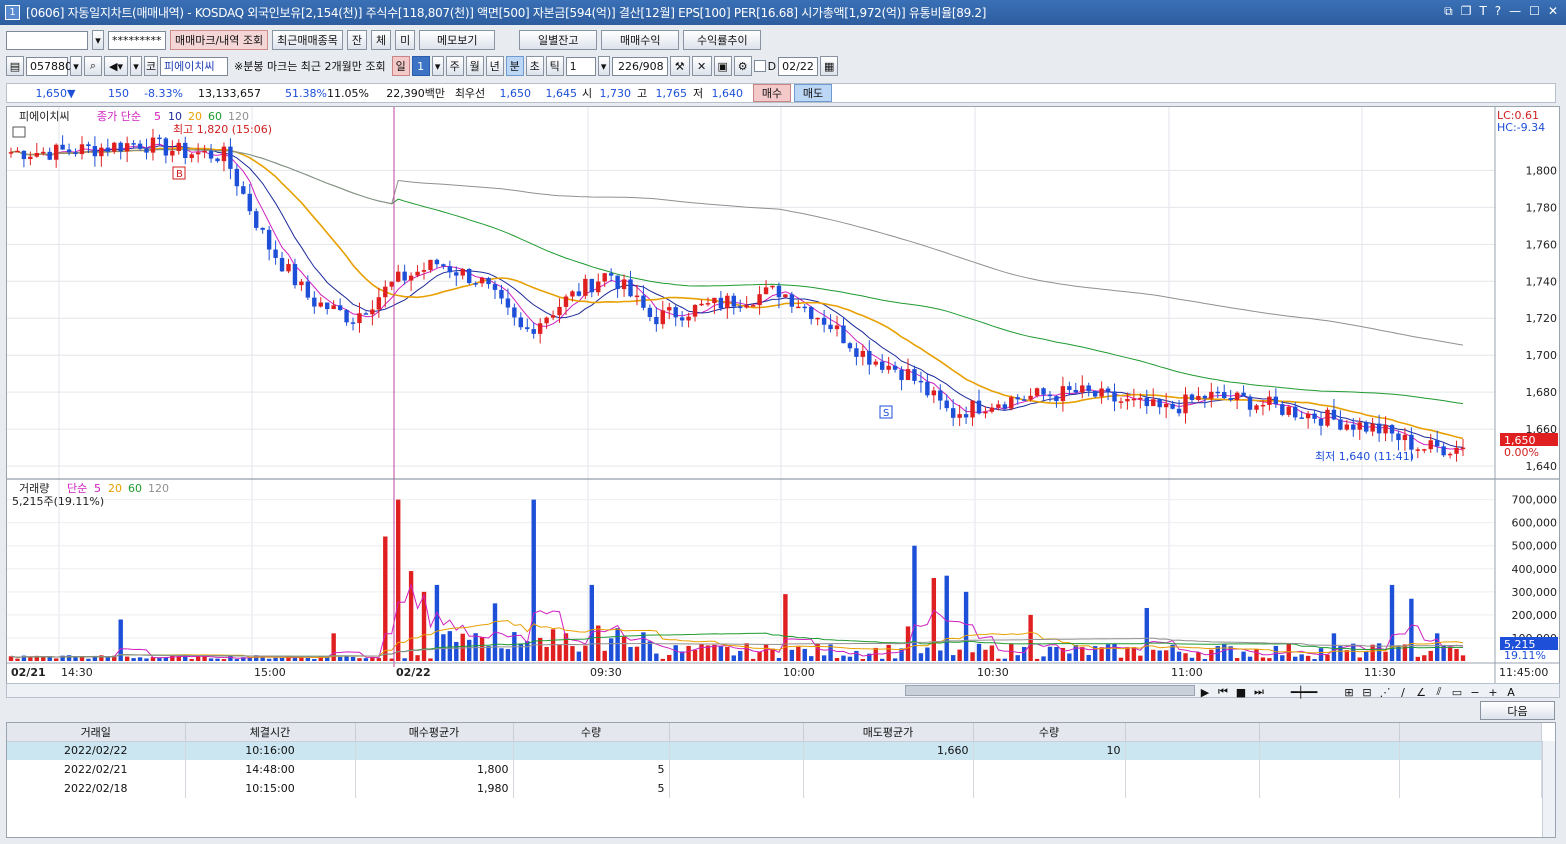 The width and height of the screenshot is (1566, 844). What do you see at coordinates (1349, 692) in the screenshot?
I see `split-icon: ⊞` at bounding box center [1349, 692].